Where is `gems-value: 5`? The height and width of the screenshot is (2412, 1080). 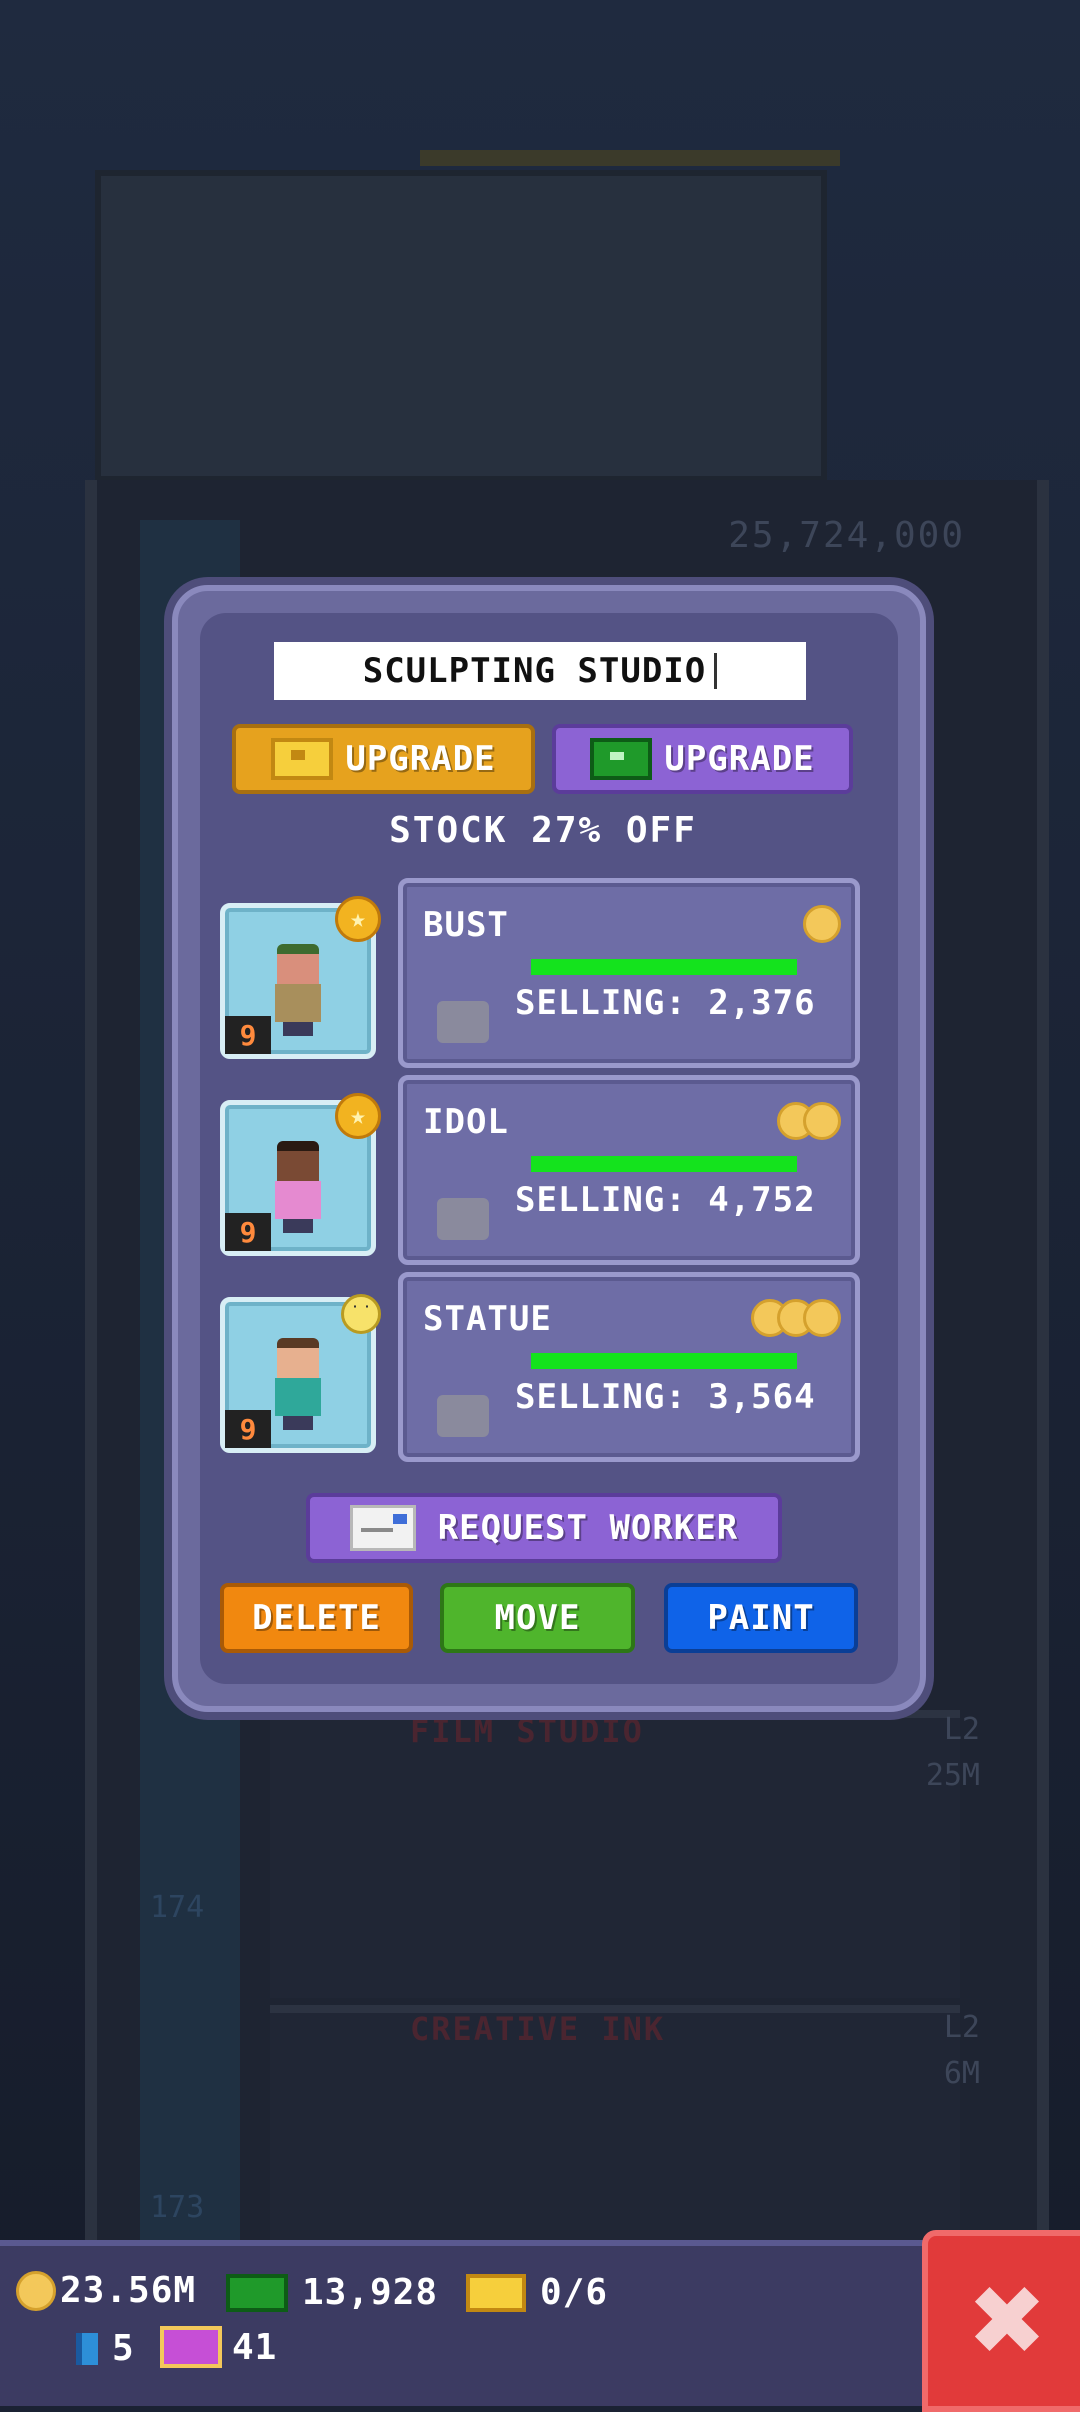 gems-value: 5 is located at coordinates (123, 2348).